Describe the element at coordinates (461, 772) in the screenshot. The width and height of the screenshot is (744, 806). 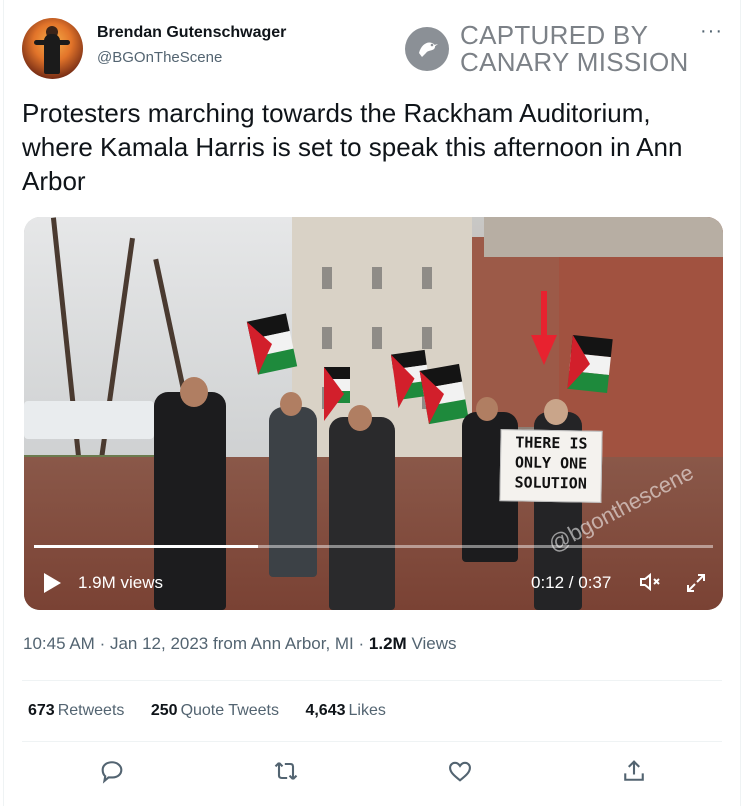
I see `like-icon` at that location.